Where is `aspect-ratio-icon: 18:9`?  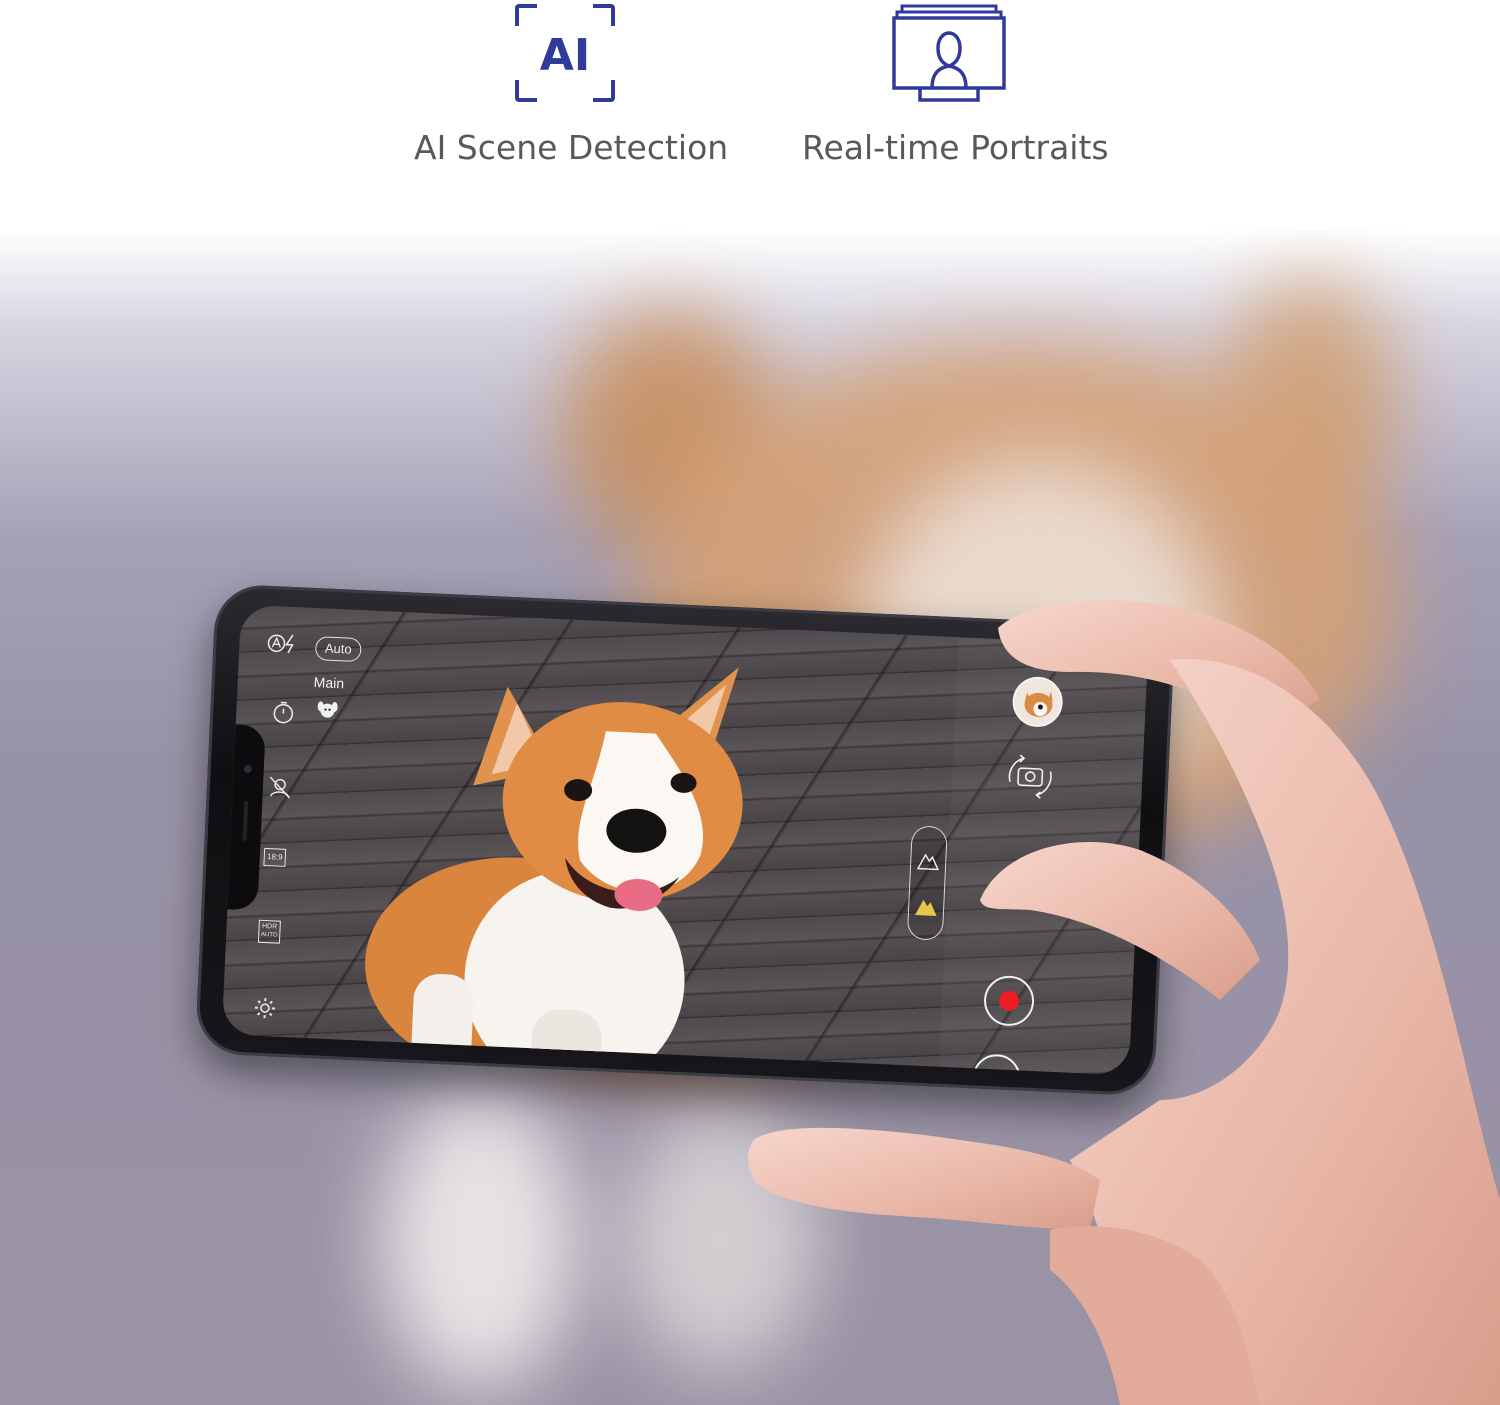
aspect-ratio-icon: 18:9 is located at coordinates (275, 857).